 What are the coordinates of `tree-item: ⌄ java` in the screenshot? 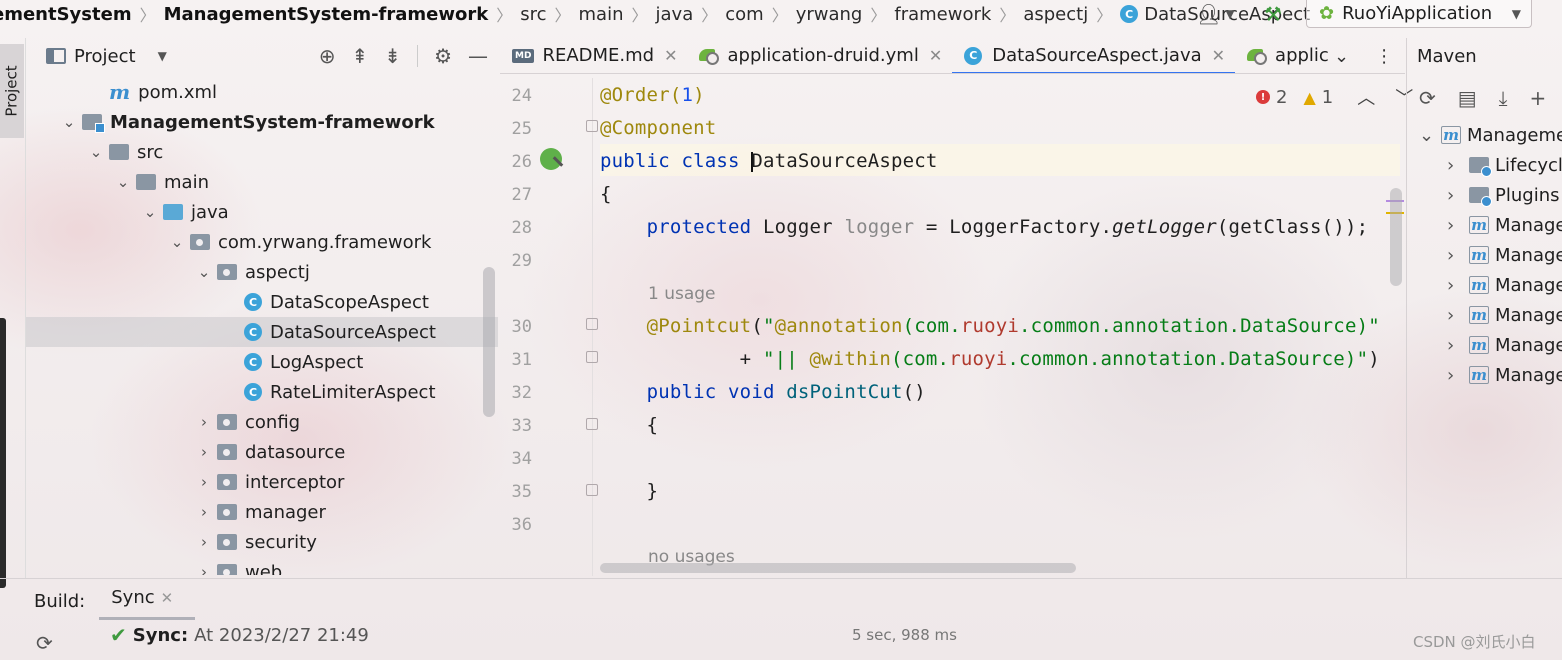 It's located at (262, 212).